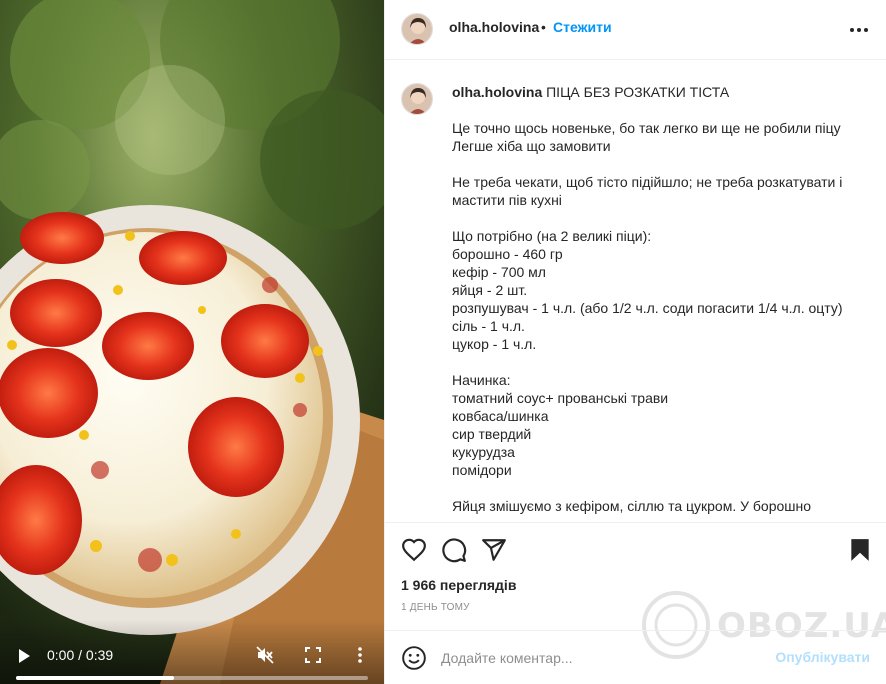  Describe the element at coordinates (636, 92) in the screenshot. I see `caption-title: ПІЦА БЕЗ РОЗКАТКИ ТІСТА` at that location.